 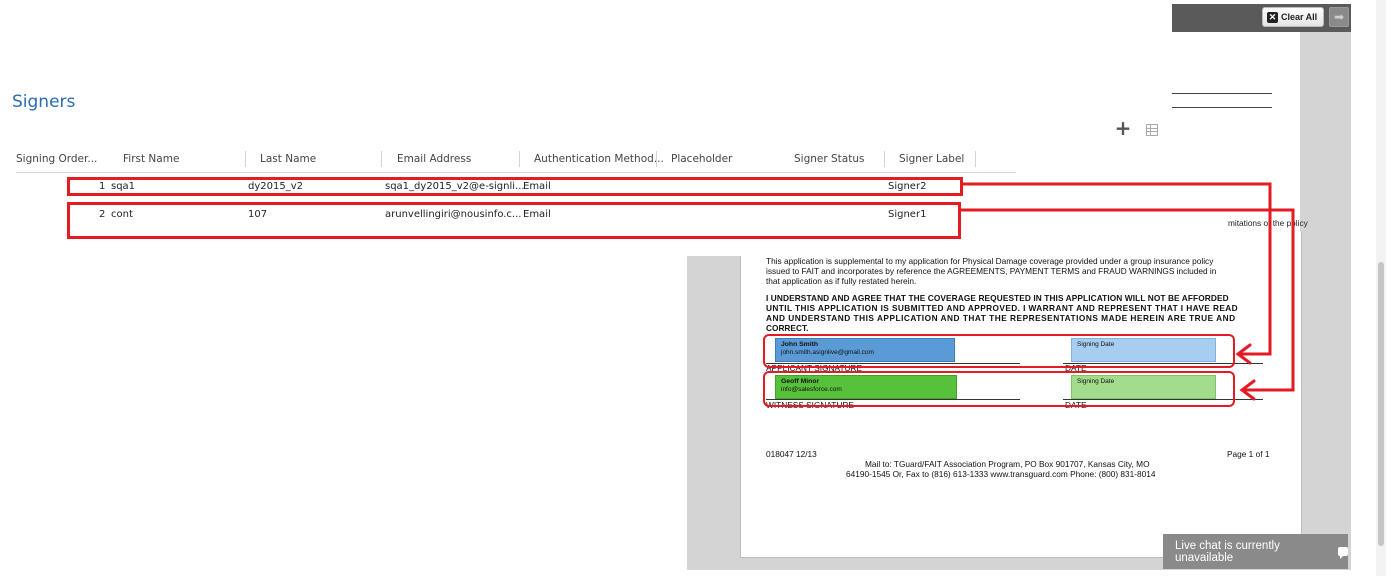 I want to click on caps-line: CORRECT., so click(x=787, y=328).